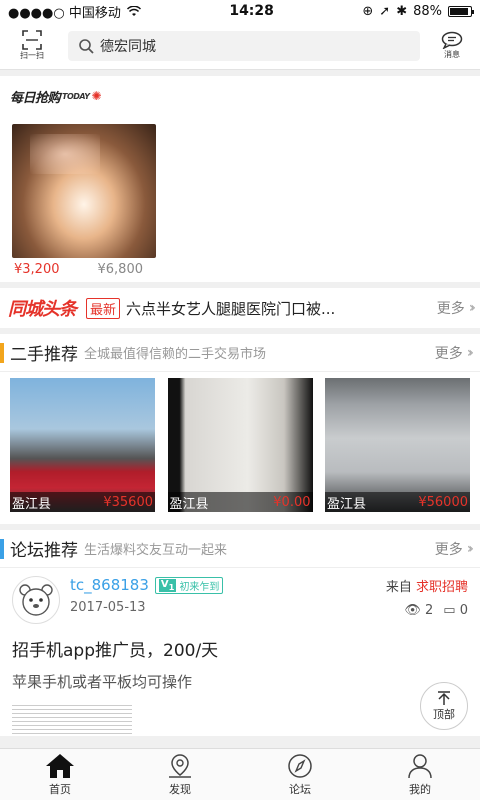  Describe the element at coordinates (420, 765) in the screenshot. I see `person-icon` at that location.